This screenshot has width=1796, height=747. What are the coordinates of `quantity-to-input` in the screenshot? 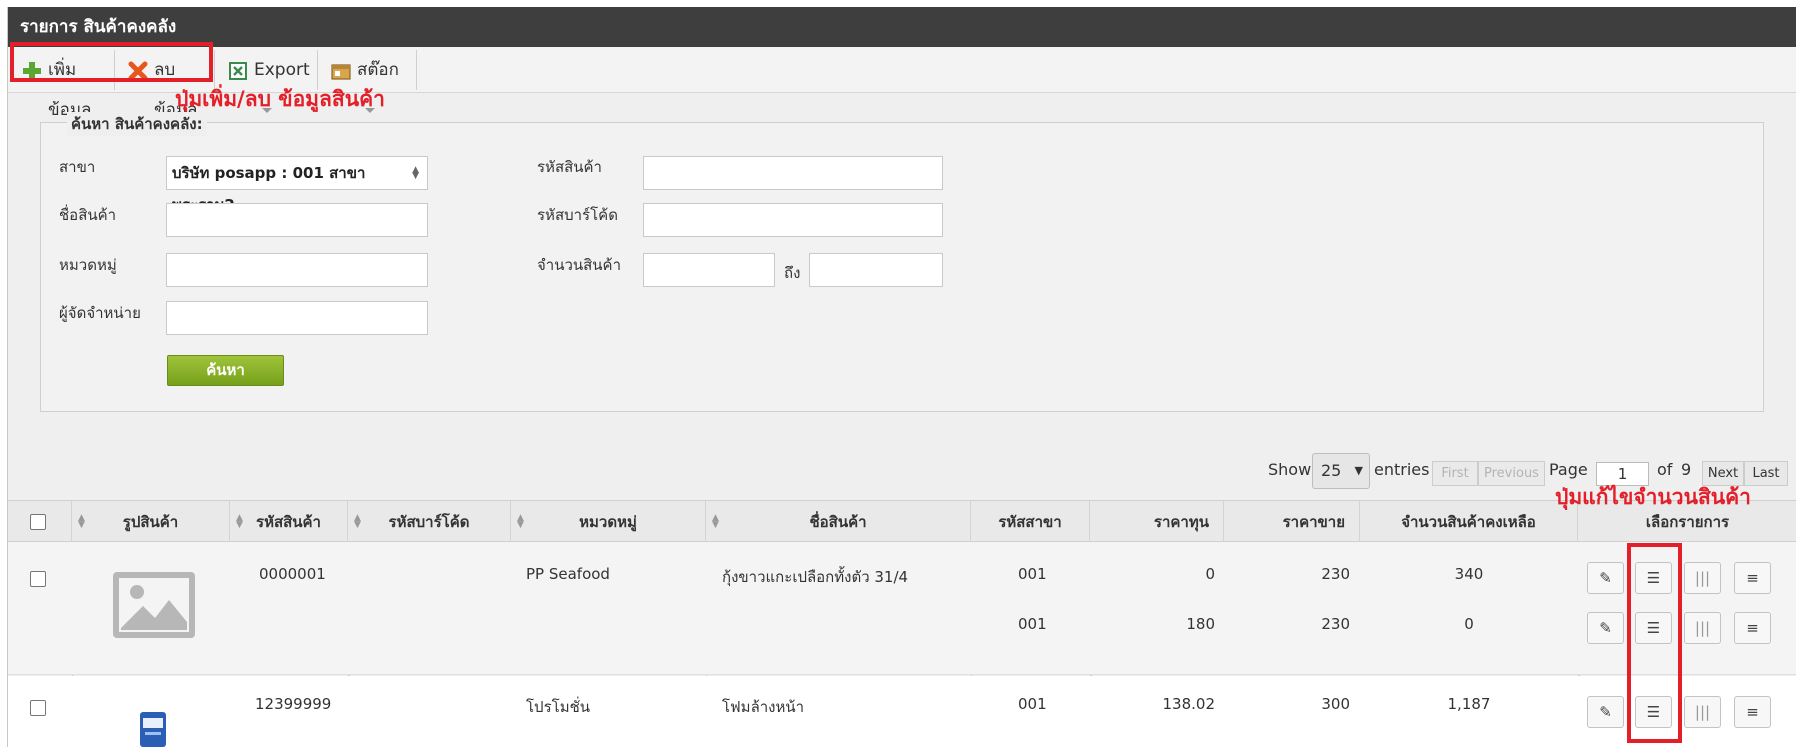 It's located at (876, 270).